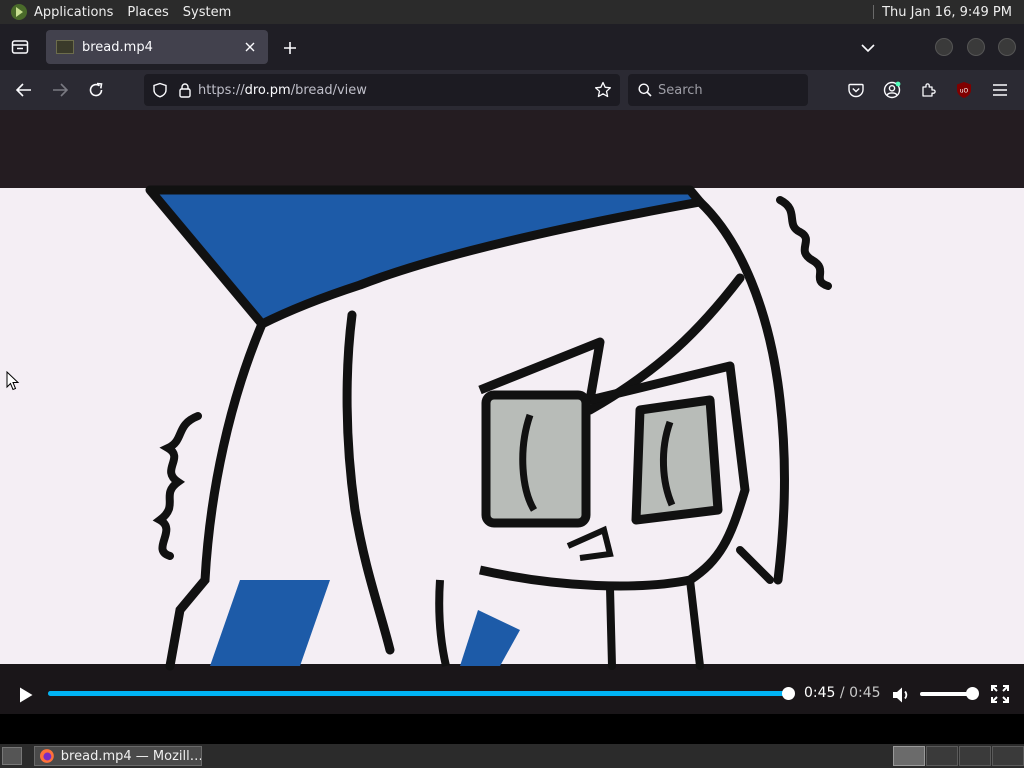 This screenshot has height=768, width=1024. I want to click on forward-button, so click(60, 90).